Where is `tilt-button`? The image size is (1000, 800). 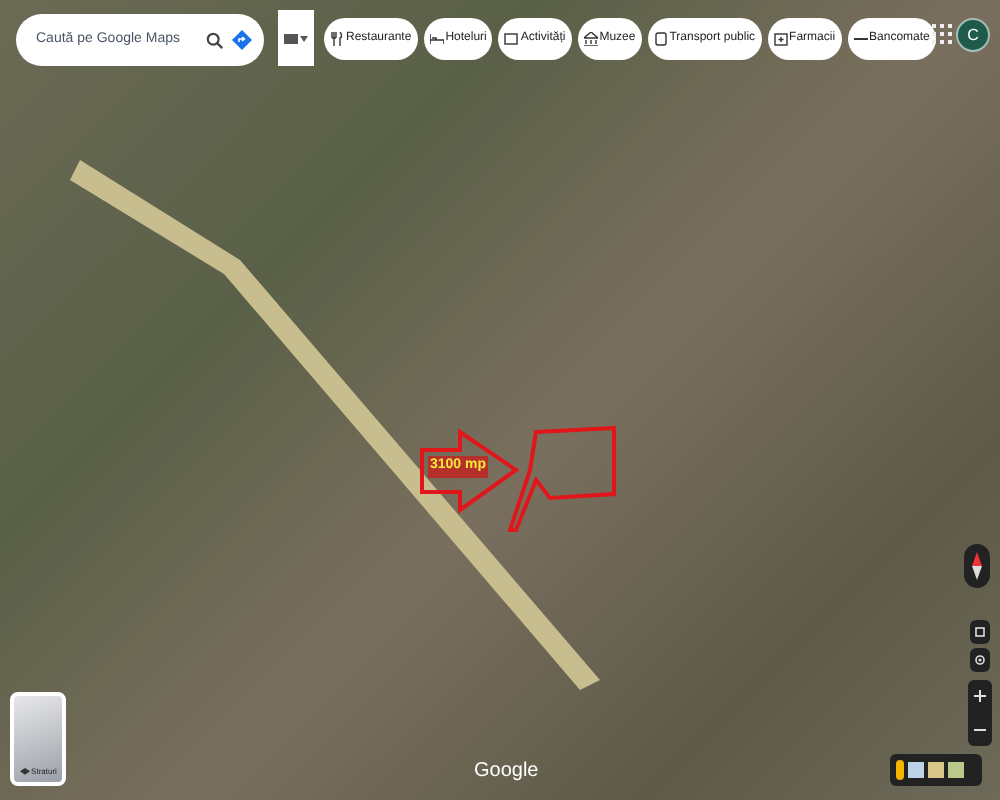 tilt-button is located at coordinates (980, 632).